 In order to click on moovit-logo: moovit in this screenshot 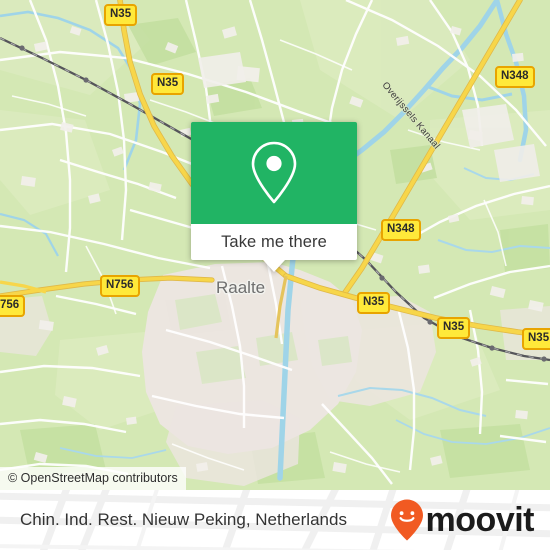, I will do `click(462, 520)`.